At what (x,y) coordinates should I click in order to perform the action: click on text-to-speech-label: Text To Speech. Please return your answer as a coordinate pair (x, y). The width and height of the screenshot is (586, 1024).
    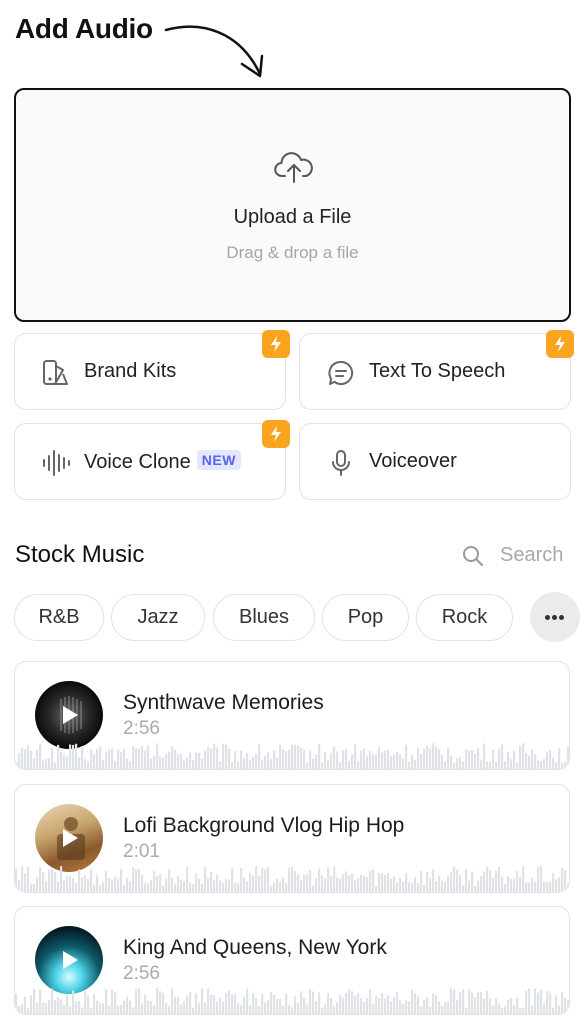
    Looking at the image, I should click on (437, 371).